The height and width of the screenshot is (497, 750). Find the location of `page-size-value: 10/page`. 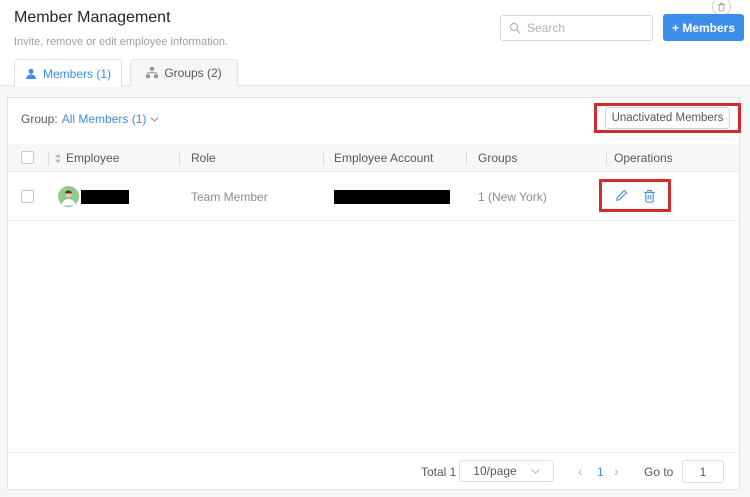

page-size-value: 10/page is located at coordinates (495, 471).